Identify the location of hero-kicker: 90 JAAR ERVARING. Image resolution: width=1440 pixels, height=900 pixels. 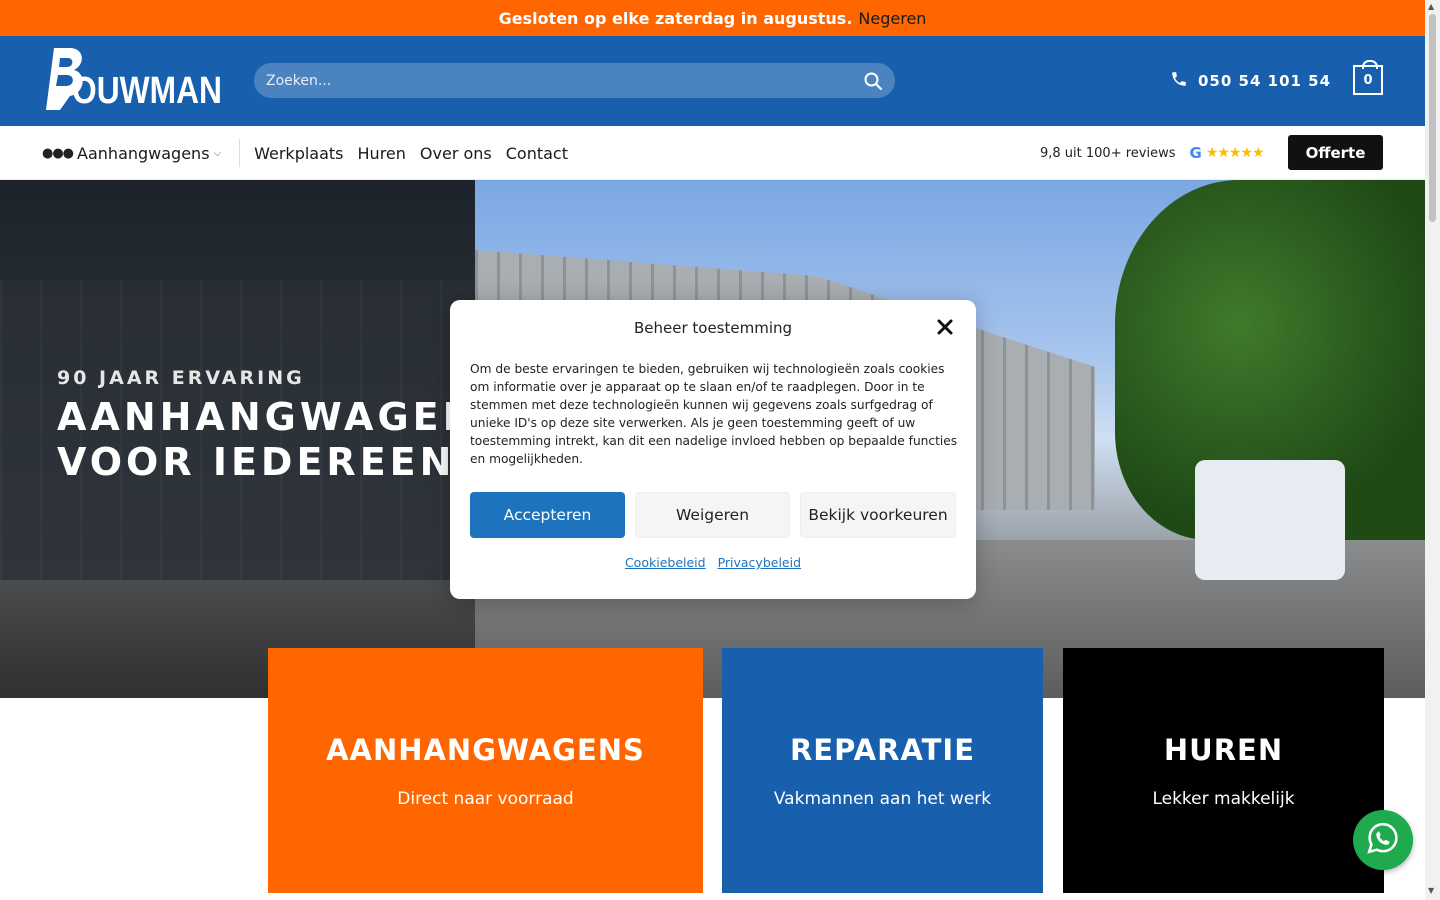
(181, 378).